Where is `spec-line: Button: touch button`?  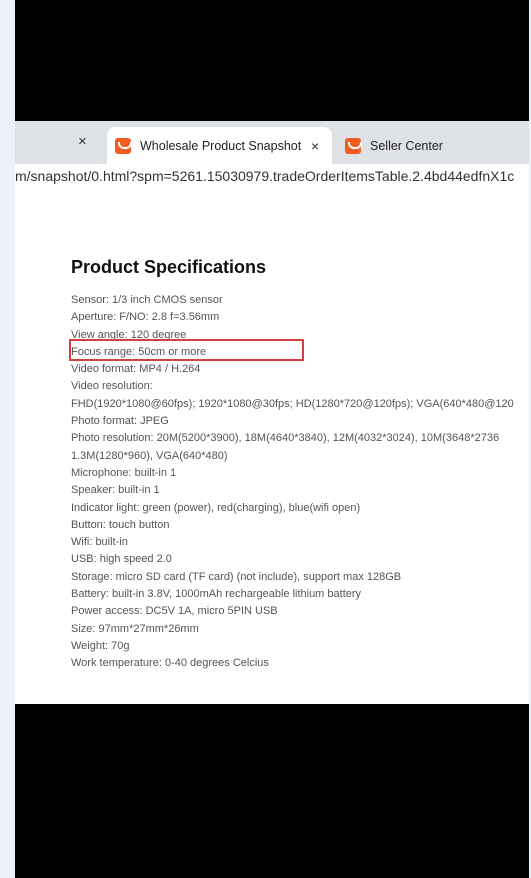
spec-line: Button: touch button is located at coordinates (120, 524).